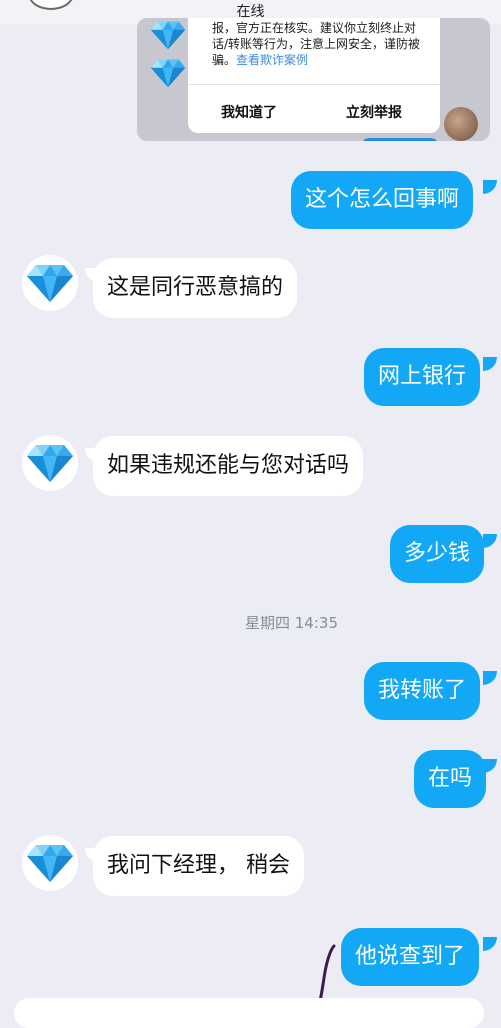  I want to click on message-bubble-outgoing: 在吗, so click(450, 779).